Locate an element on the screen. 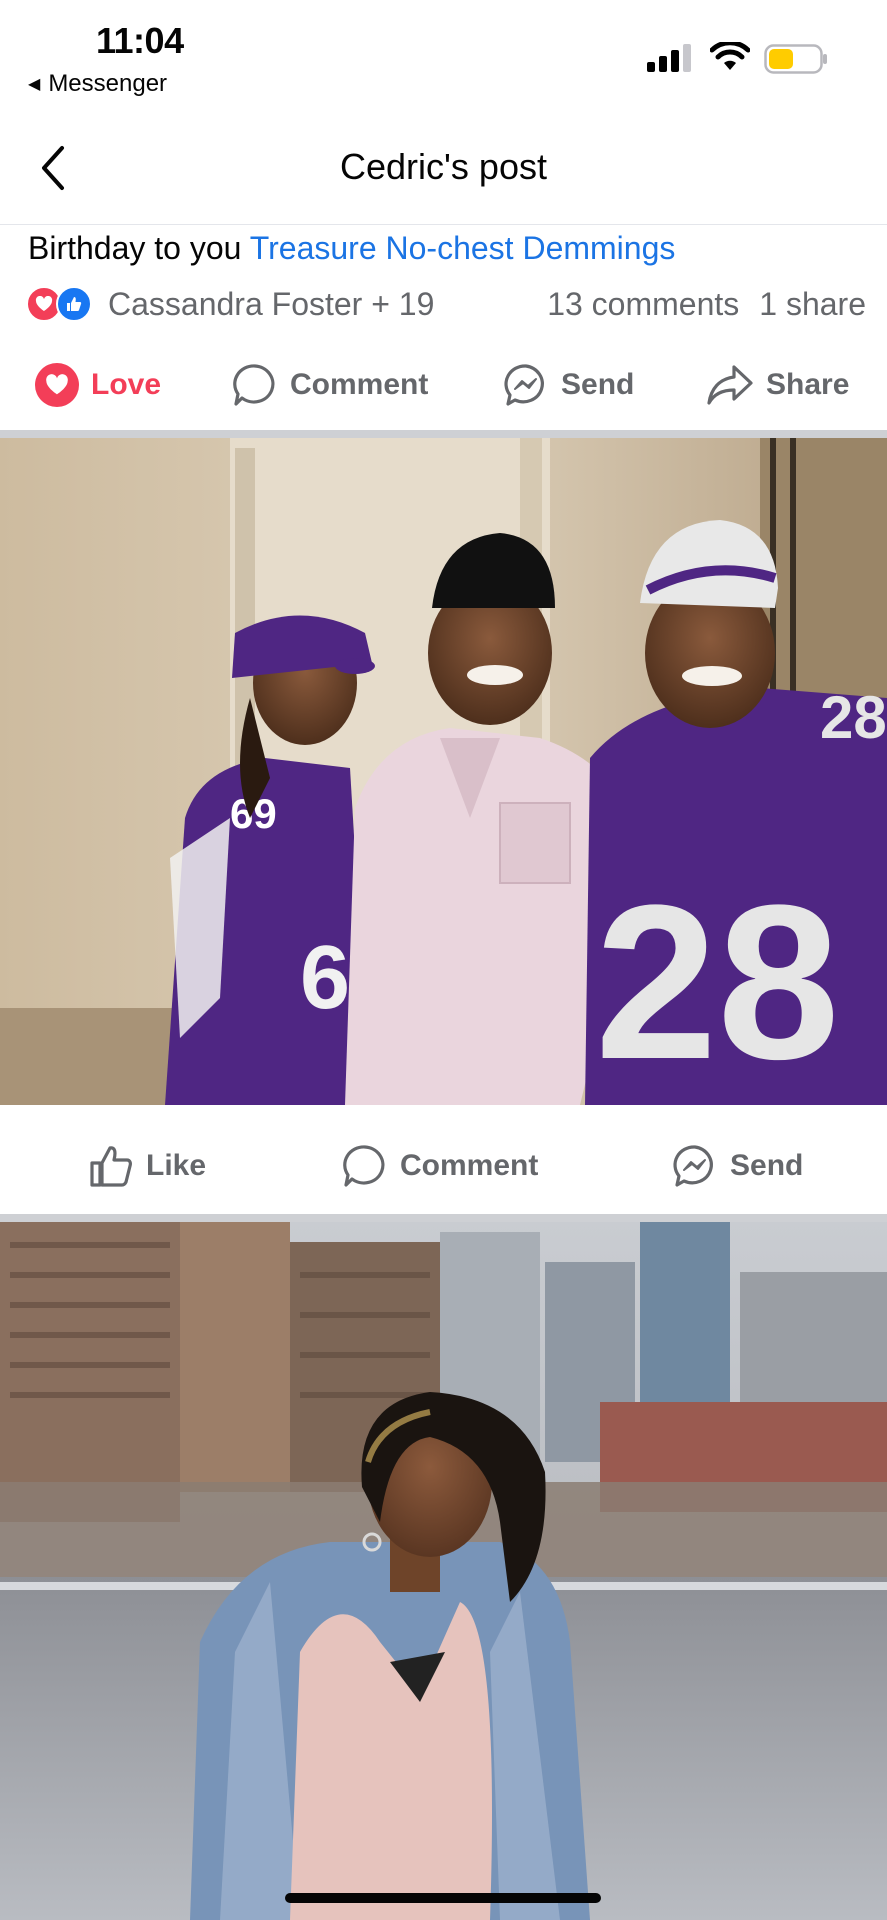 This screenshot has width=887, height=1920. post-header: Cedric's post is located at coordinates (443, 167).